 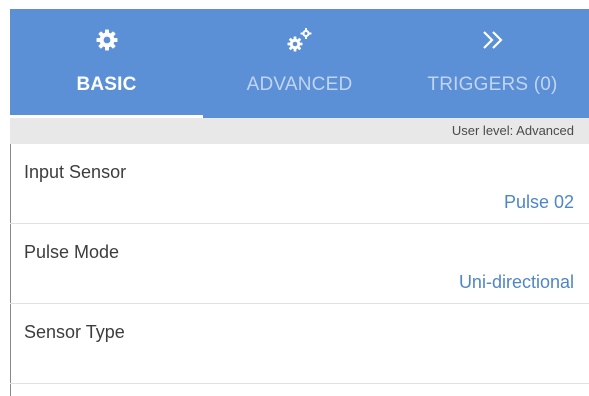 What do you see at coordinates (300, 40) in the screenshot?
I see `gears-icon` at bounding box center [300, 40].